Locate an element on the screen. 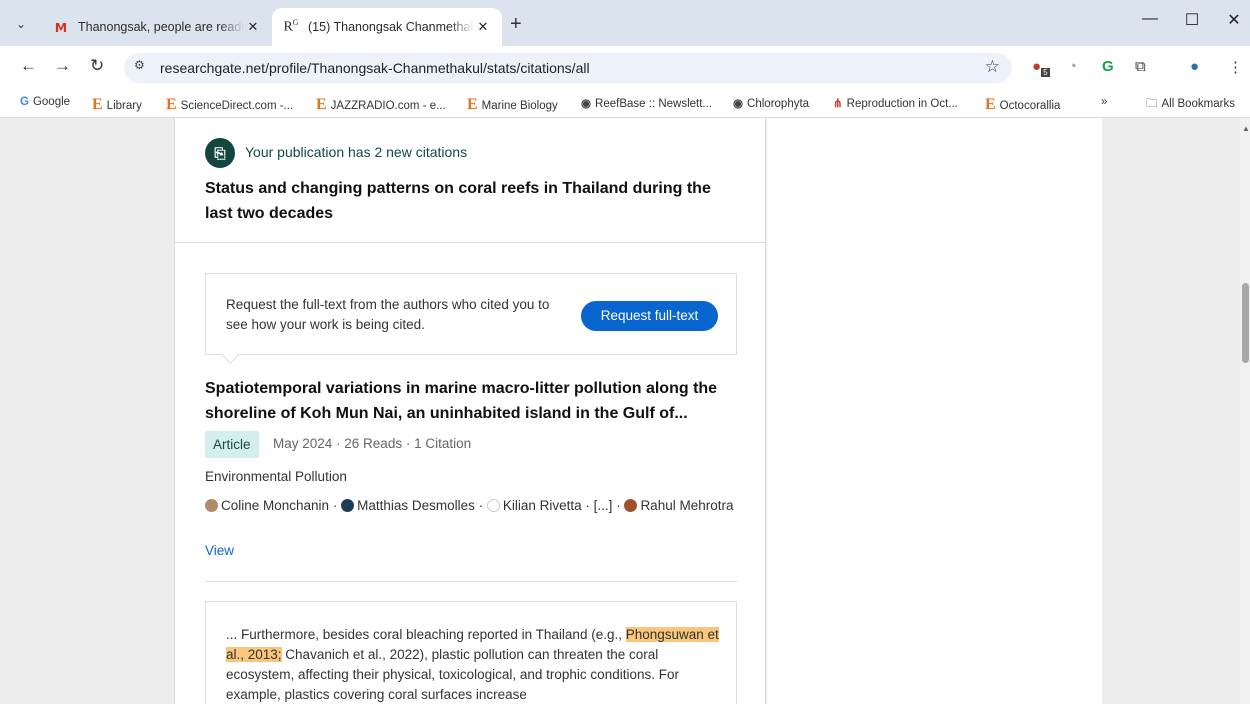 The height and width of the screenshot is (704, 1250). author-link: Rahul Mehrotra is located at coordinates (686, 505).